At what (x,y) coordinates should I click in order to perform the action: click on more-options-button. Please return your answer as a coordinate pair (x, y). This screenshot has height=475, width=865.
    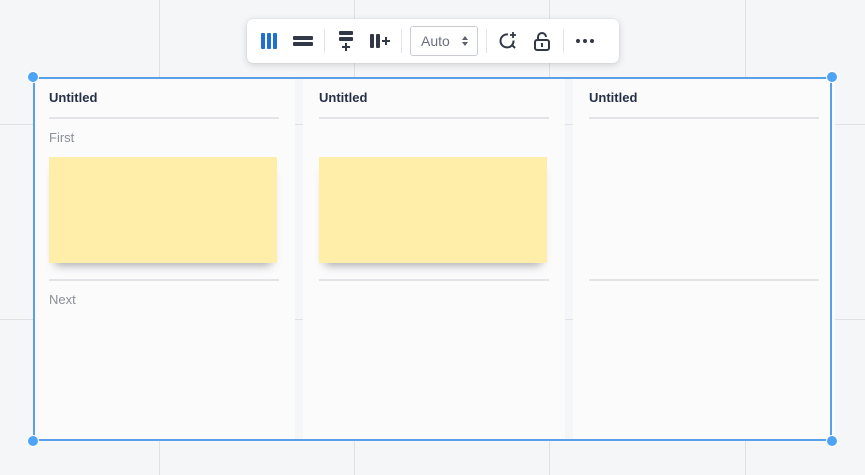
    Looking at the image, I should click on (585, 41).